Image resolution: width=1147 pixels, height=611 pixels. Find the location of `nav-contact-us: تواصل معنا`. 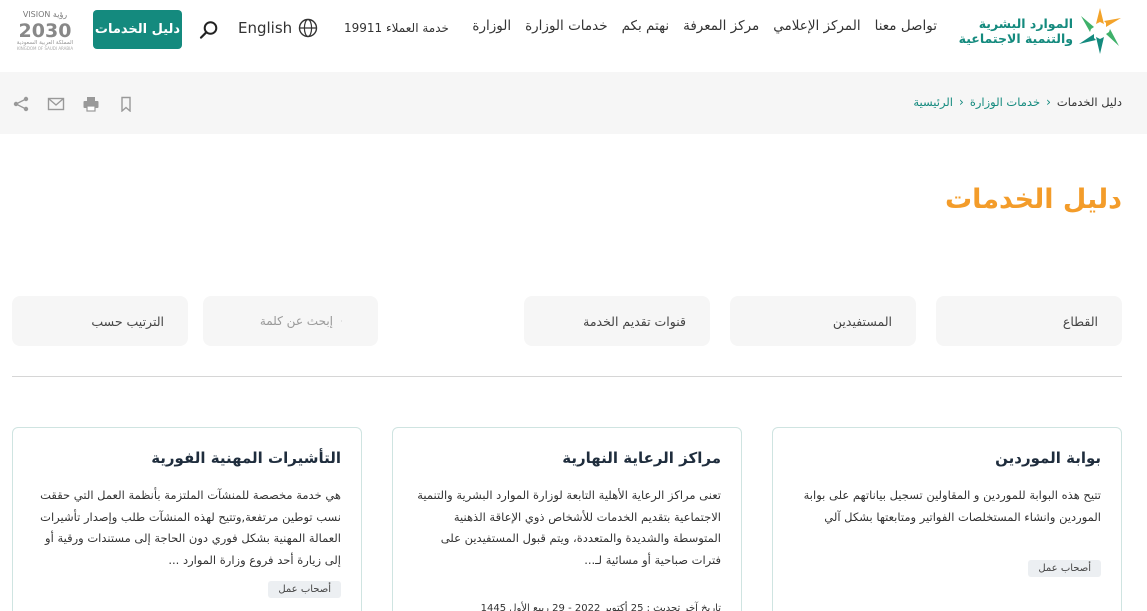

nav-contact-us: تواصل معنا is located at coordinates (906, 26).